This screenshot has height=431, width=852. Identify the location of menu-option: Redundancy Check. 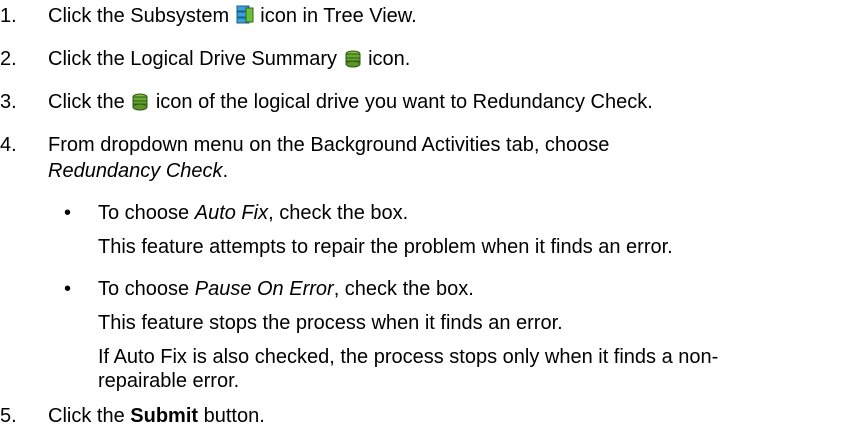
(135, 171).